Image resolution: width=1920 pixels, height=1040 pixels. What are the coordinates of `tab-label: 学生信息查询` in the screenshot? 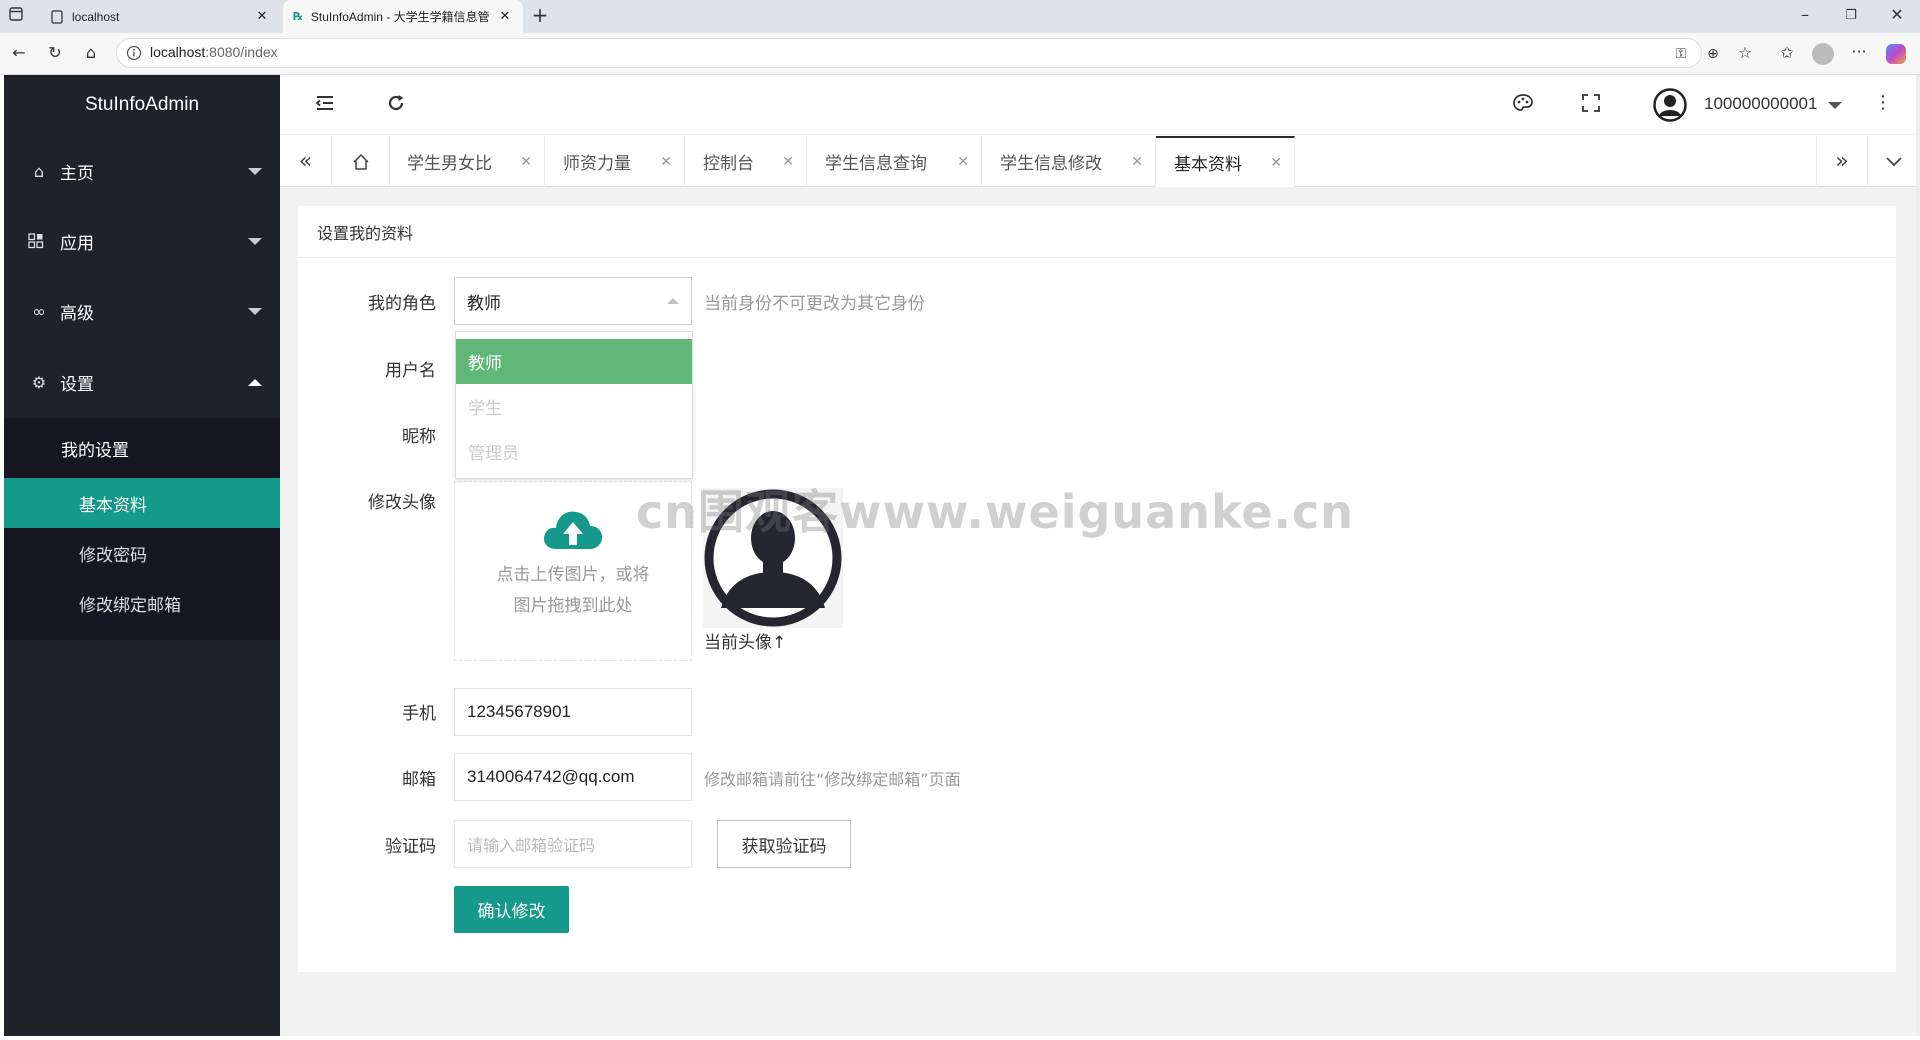 It's located at (876, 164).